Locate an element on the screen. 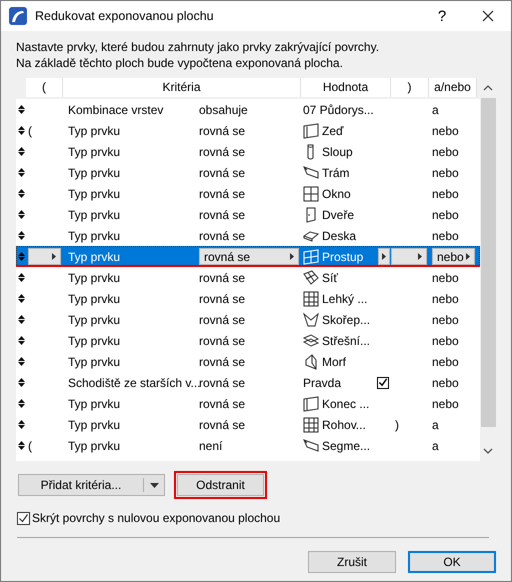 Image resolution: width=512 pixels, height=582 pixels. table-cell: Morf is located at coordinates (334, 361).